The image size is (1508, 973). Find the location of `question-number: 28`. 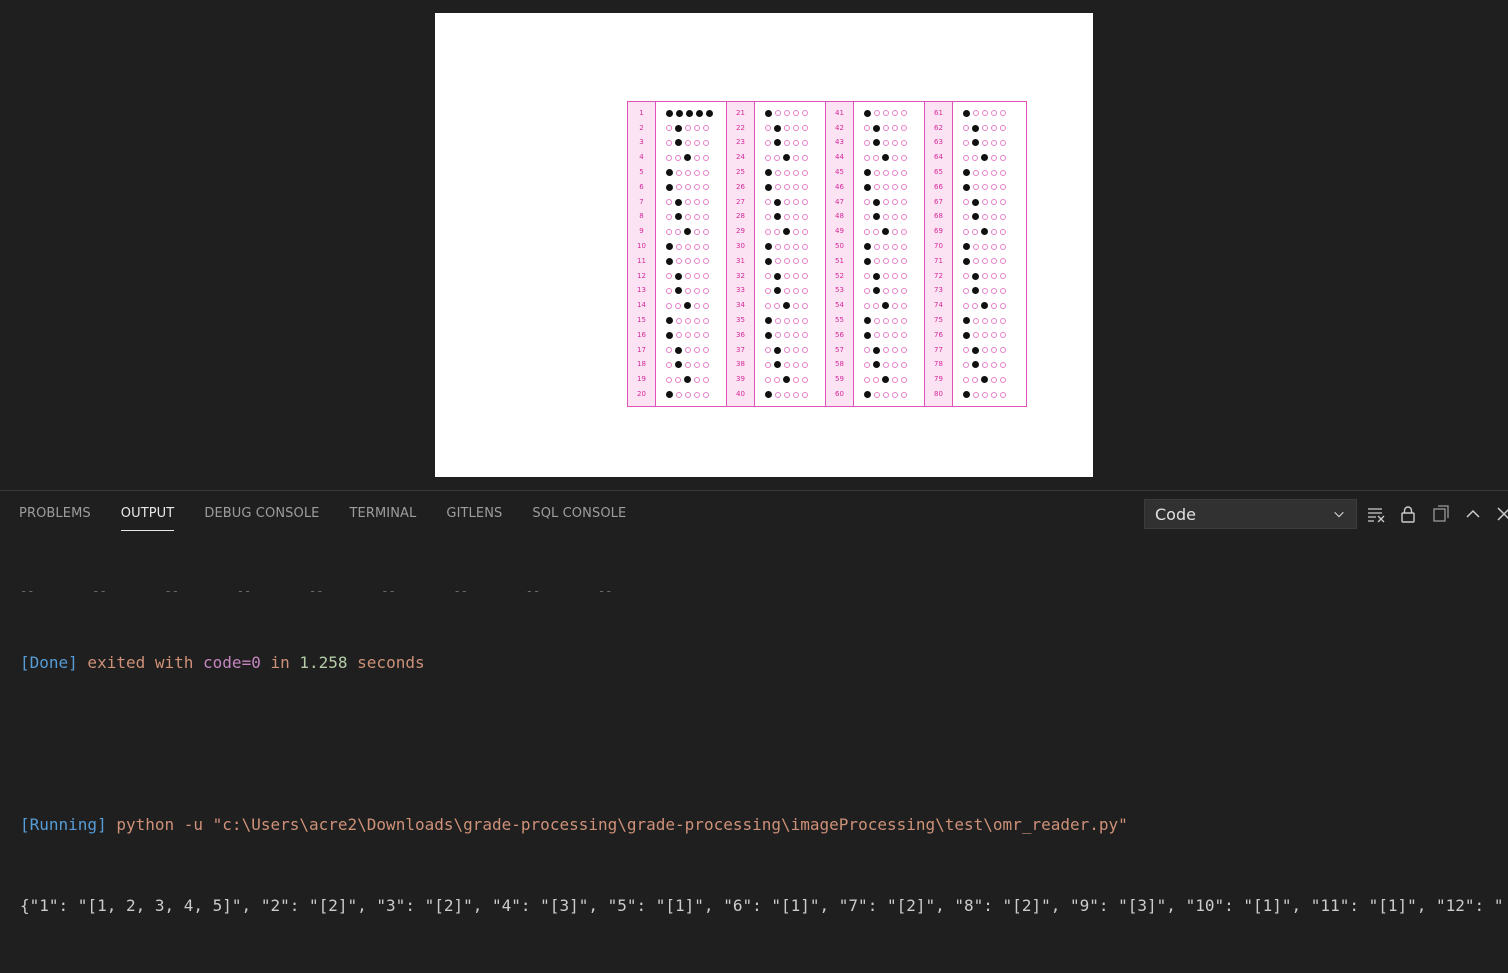

question-number: 28 is located at coordinates (740, 216).